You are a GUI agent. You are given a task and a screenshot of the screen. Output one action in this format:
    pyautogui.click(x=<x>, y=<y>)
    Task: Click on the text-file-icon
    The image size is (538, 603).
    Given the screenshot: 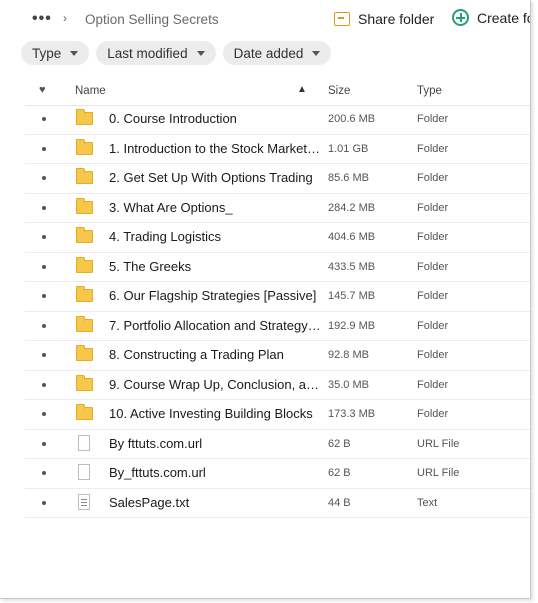 What is the action you would take?
    pyautogui.click(x=84, y=501)
    